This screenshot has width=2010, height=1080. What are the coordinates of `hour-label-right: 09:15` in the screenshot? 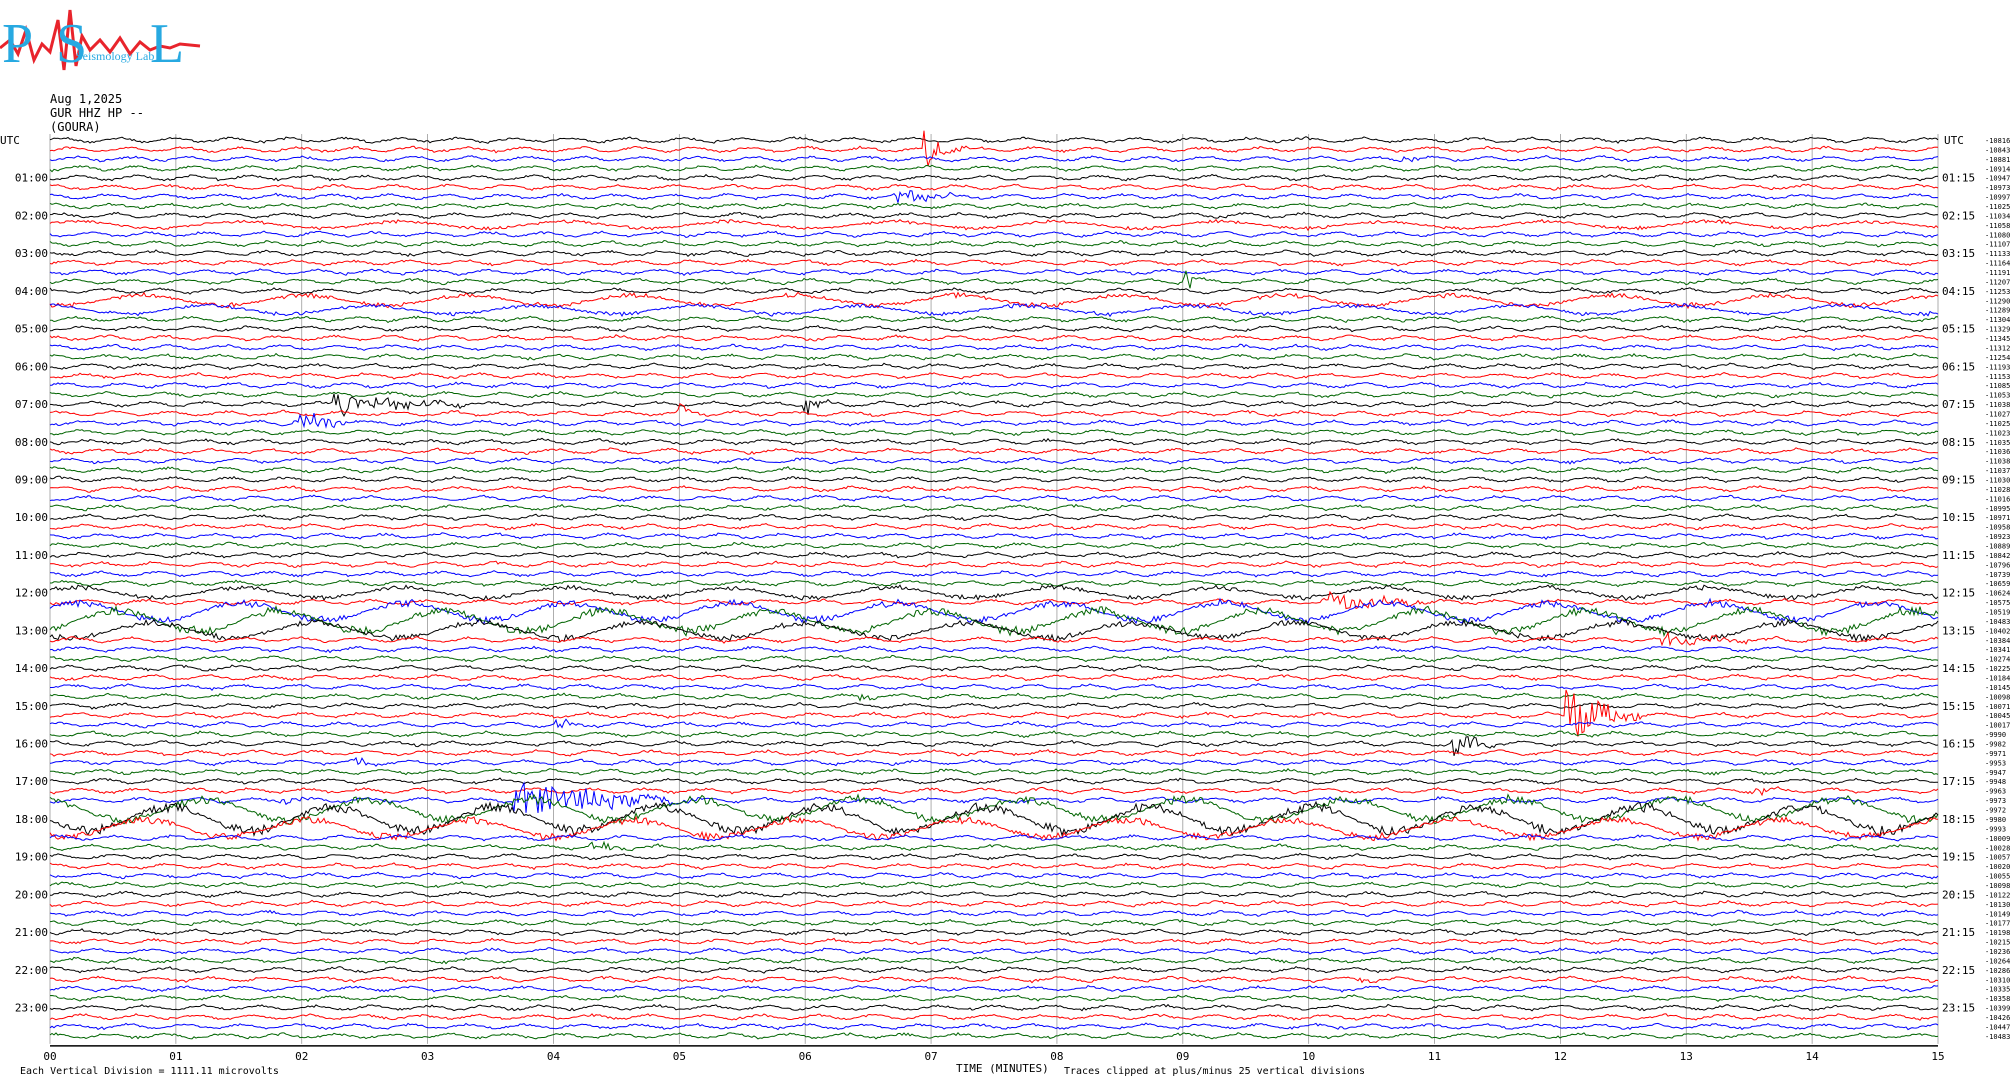 It's located at (1958, 479).